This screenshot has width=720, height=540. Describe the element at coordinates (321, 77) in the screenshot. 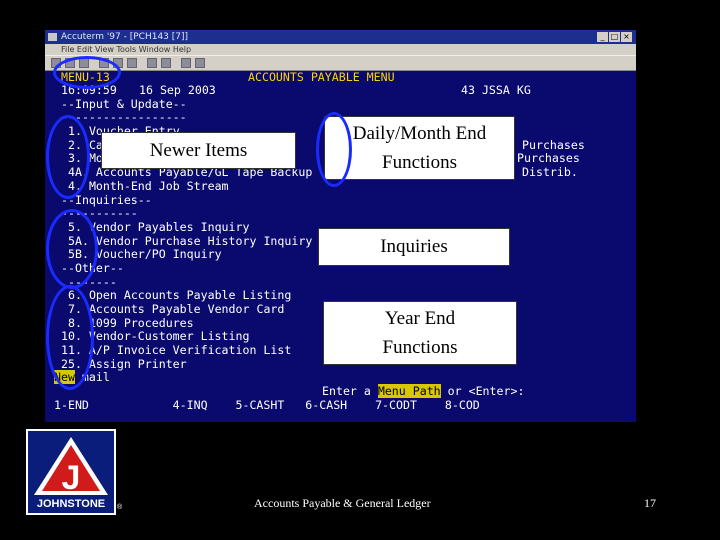

I see `menu-title: ACCOUNTS PAYABLE MENU` at that location.